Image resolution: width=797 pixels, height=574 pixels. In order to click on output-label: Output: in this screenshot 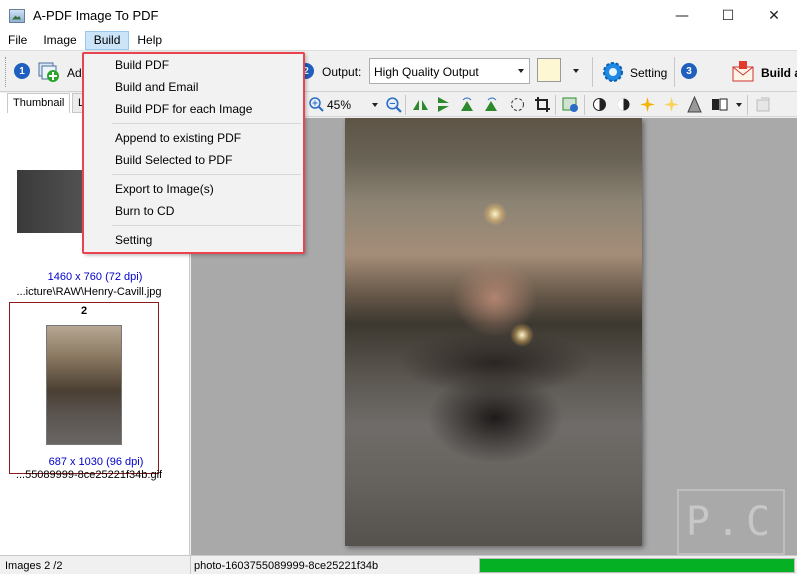, I will do `click(342, 72)`.